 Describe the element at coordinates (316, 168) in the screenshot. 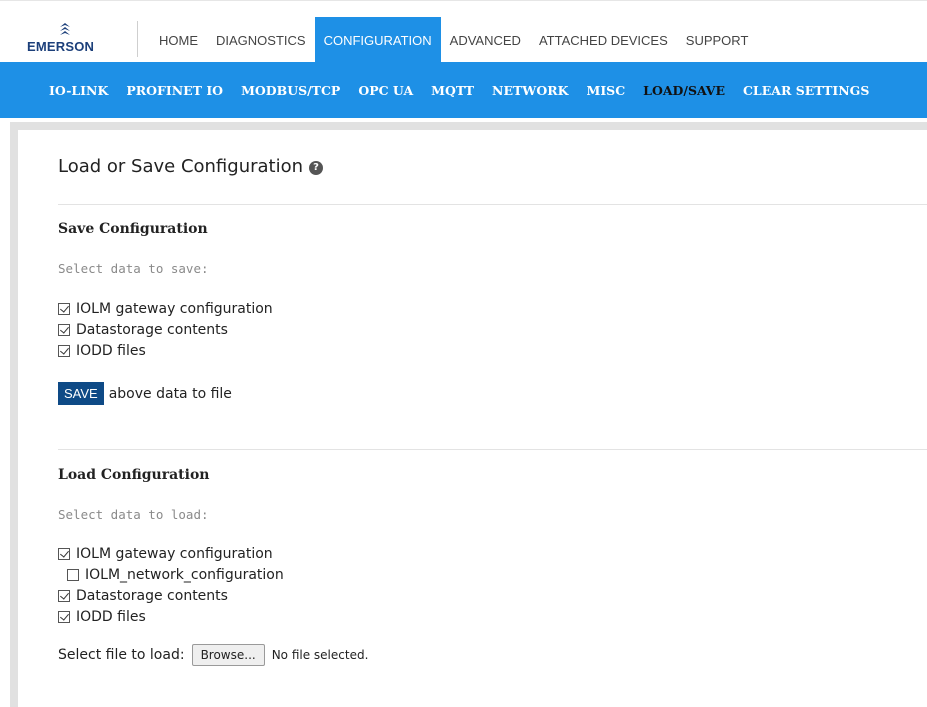

I see `help-icon: ?` at that location.